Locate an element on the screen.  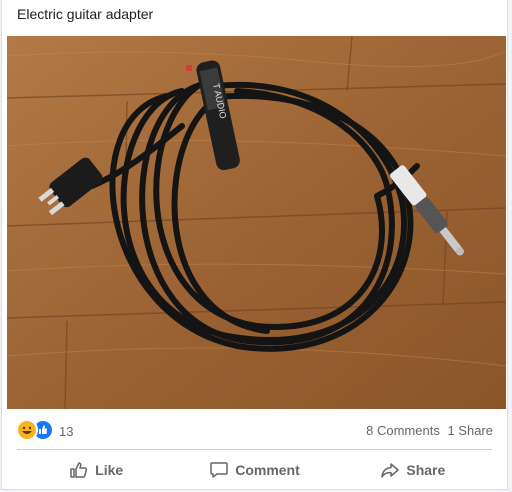
engagement-counts: 8 Comments 1 Share is located at coordinates (427, 430).